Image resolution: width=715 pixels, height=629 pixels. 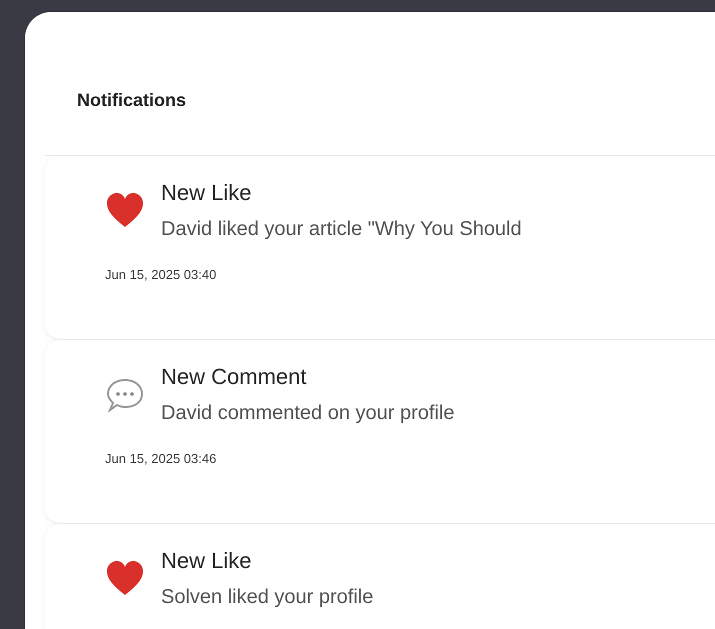 What do you see at coordinates (160, 274) in the screenshot?
I see `notification-time: Jun 15, 2025 03:40` at bounding box center [160, 274].